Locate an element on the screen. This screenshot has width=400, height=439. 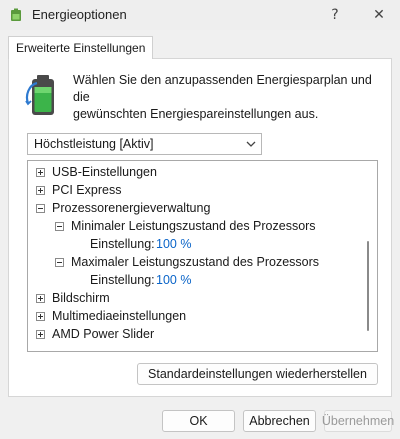
tree-item-min-setting: Einstellung: 100 % is located at coordinates (190, 244).